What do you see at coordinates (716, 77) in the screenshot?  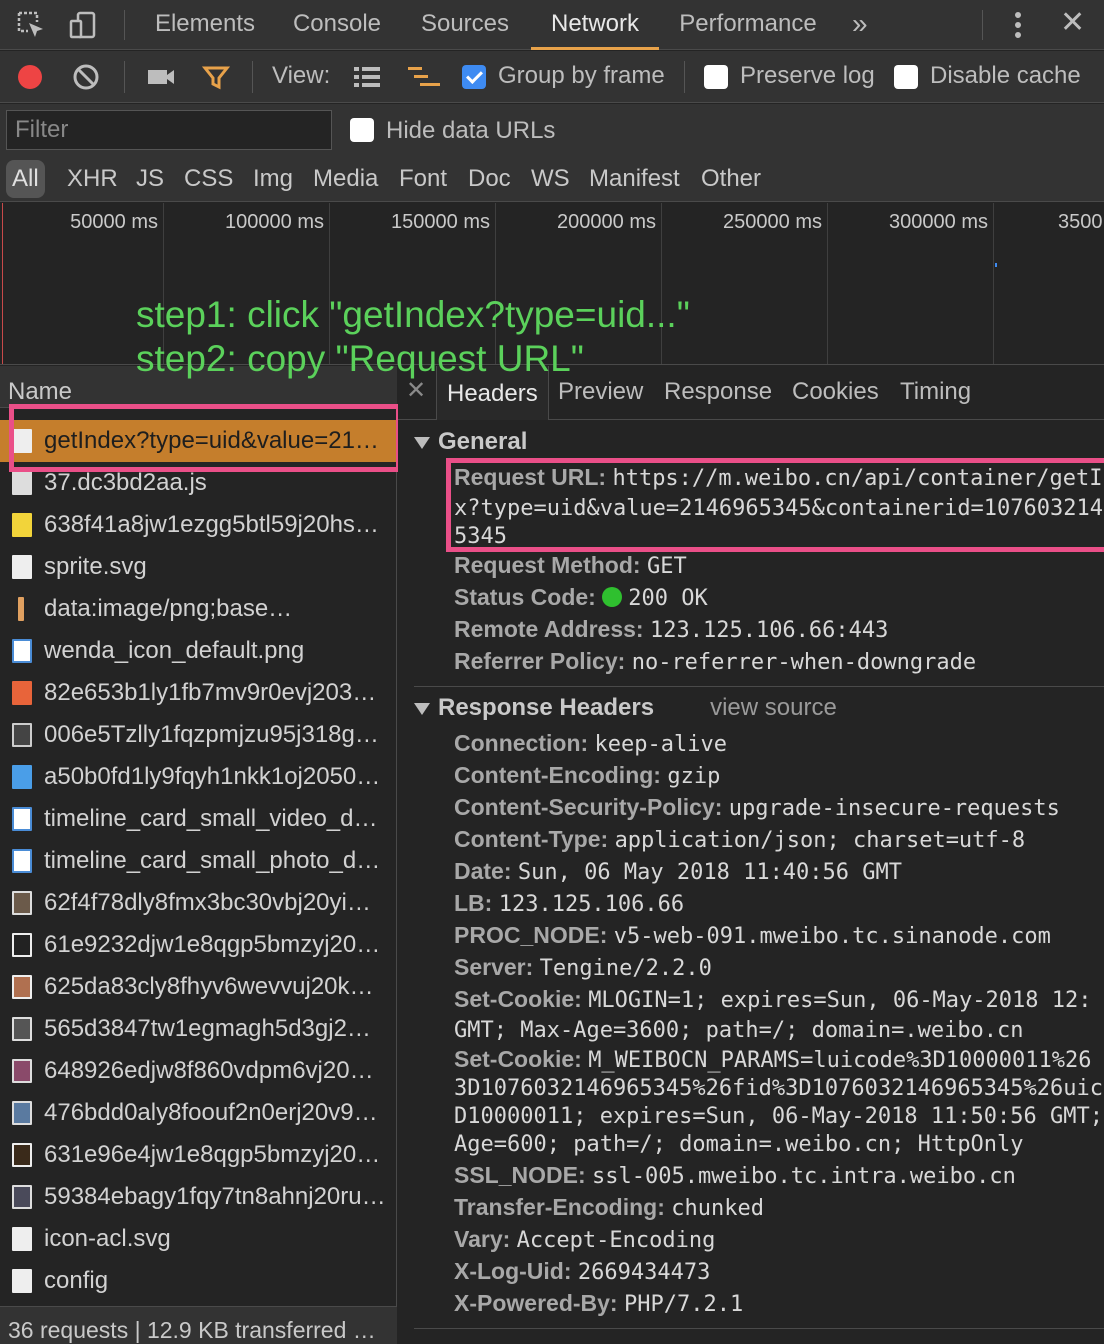 I see `preserve-log-checkbox` at bounding box center [716, 77].